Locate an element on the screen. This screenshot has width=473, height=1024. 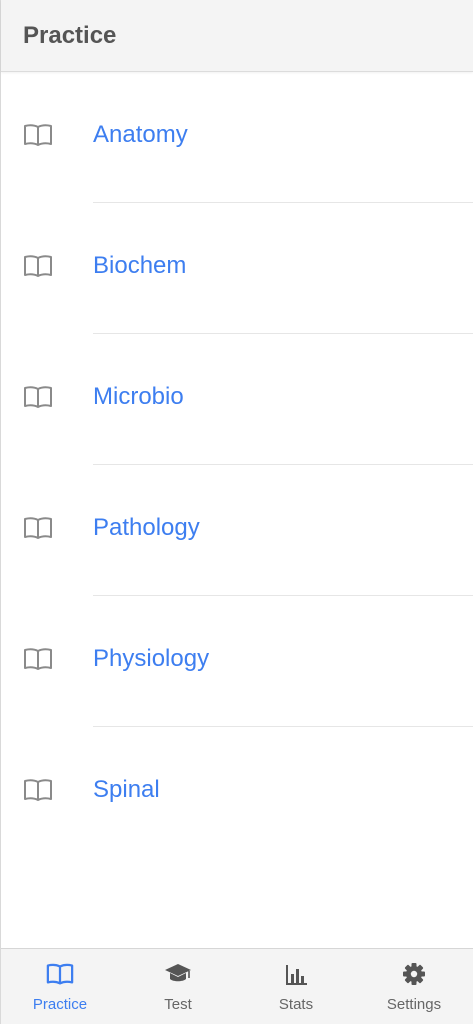
bottom-tab-bar: Practice Test Stats Settings is located at coordinates (237, 986).